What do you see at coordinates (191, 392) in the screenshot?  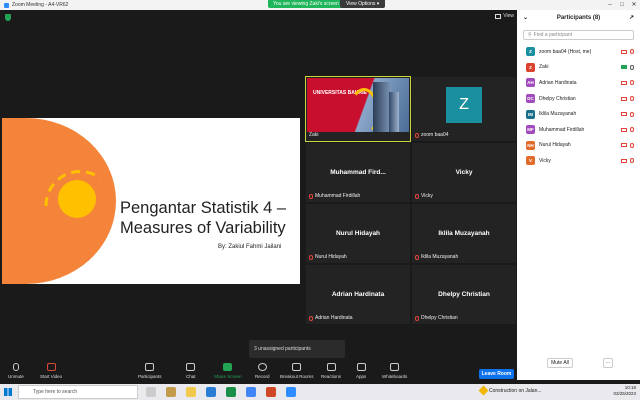 I see `file-explorer-icon` at bounding box center [191, 392].